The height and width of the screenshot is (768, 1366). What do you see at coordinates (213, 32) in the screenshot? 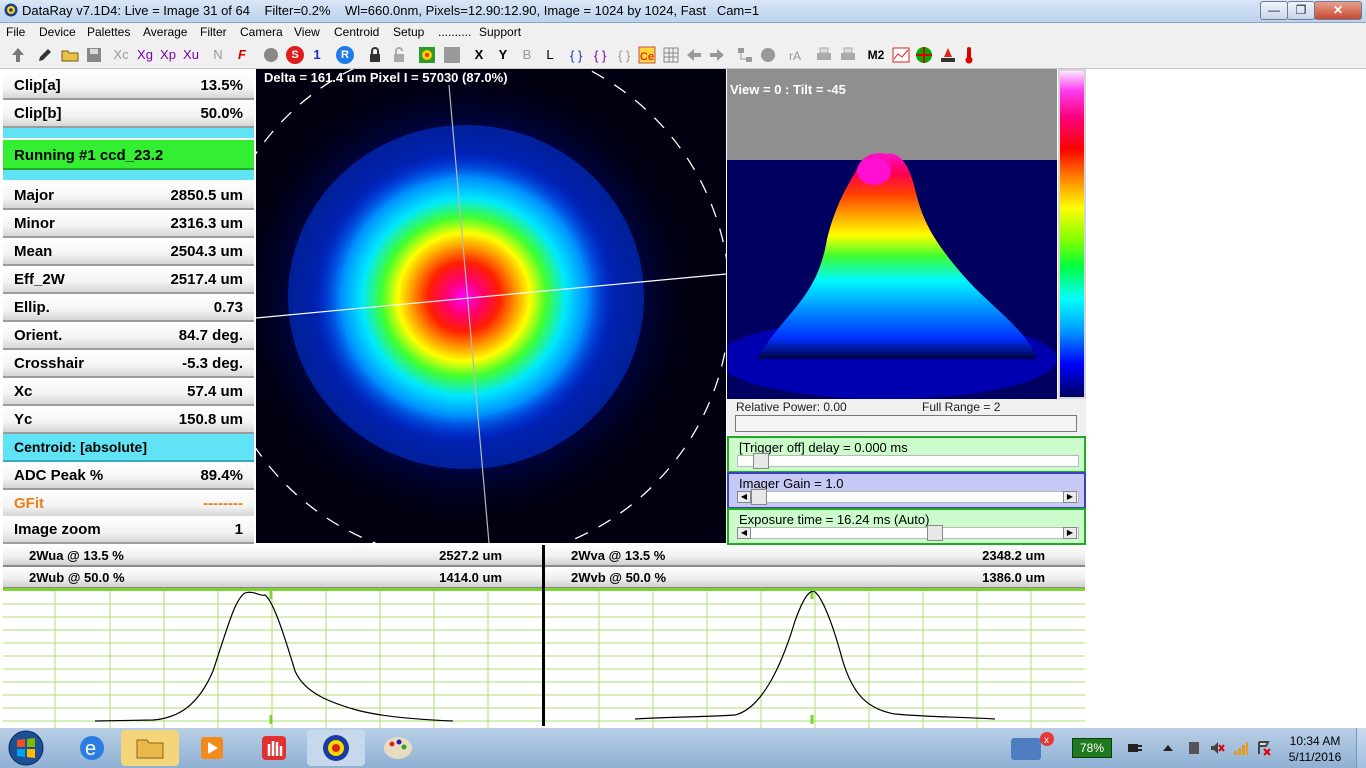
I see `menu-filter: Filter` at bounding box center [213, 32].